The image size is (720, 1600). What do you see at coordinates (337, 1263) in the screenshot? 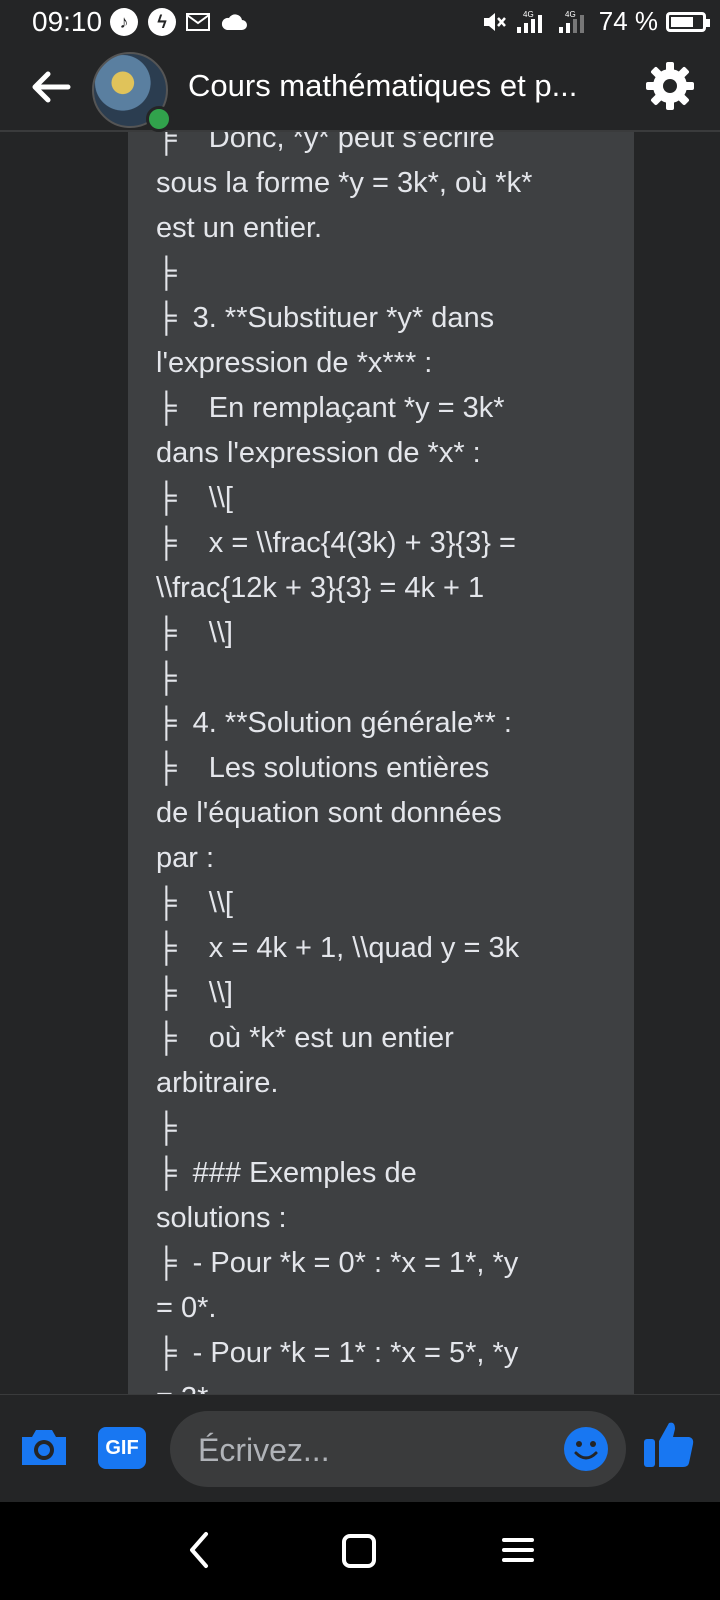
I see `message-line: ╞ - Pour *k = 0* : *x = 1*, *y` at bounding box center [337, 1263].